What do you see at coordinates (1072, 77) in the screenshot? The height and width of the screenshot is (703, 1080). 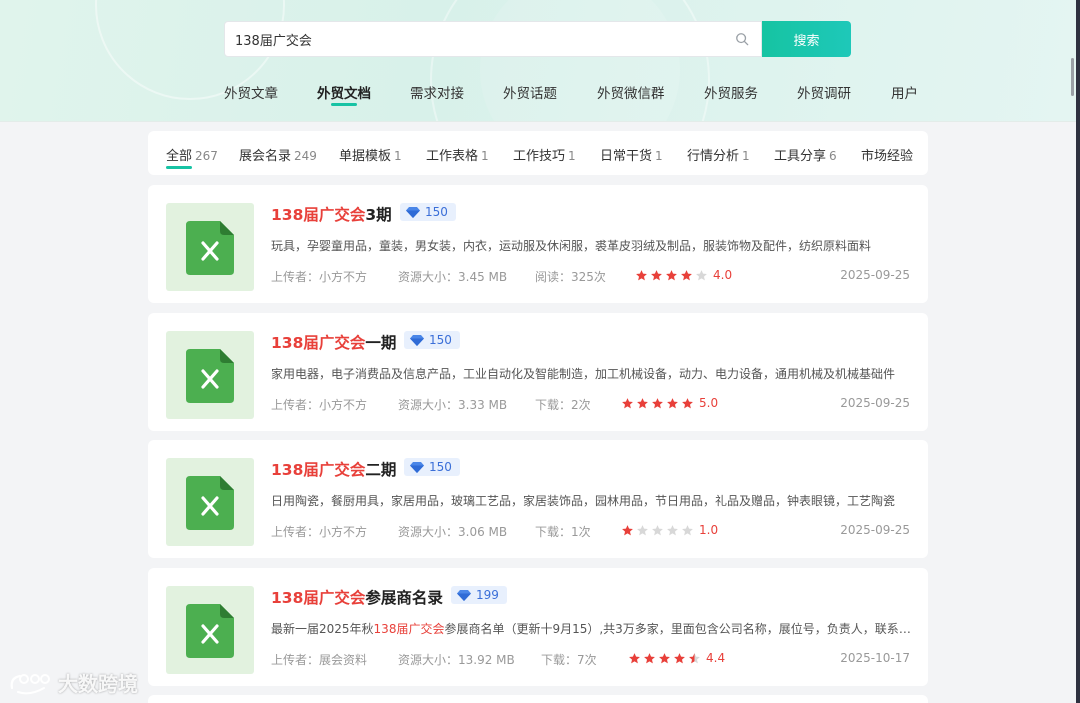 I see `scrollbar-thumb` at bounding box center [1072, 77].